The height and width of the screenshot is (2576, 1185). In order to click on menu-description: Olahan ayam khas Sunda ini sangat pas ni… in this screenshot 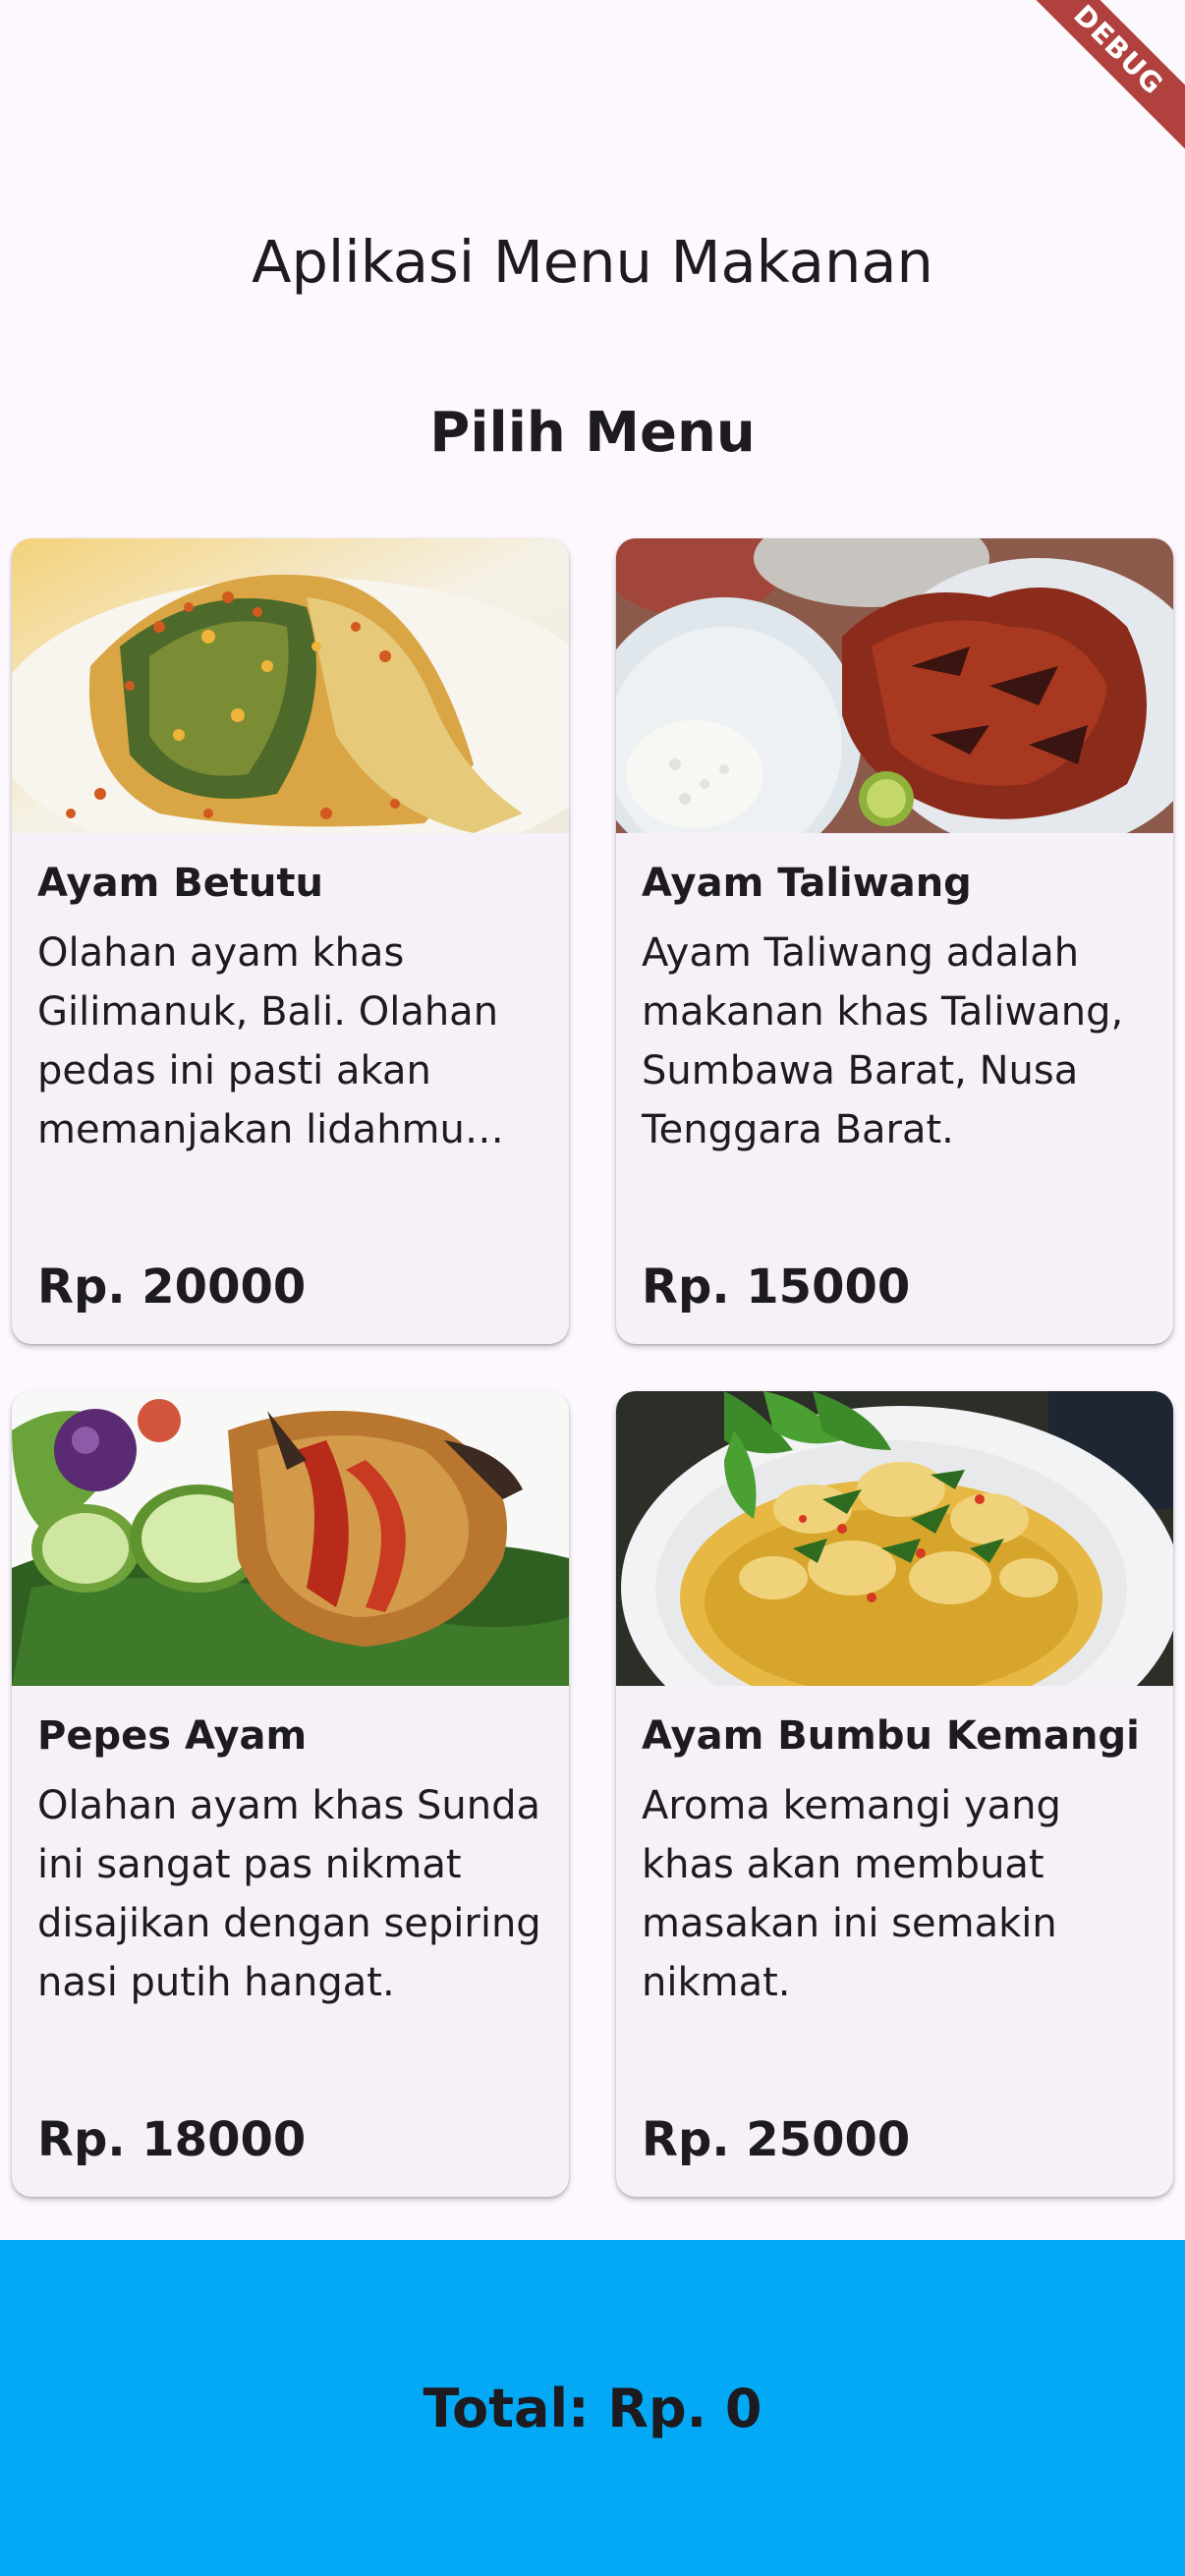, I will do `click(289, 1894)`.